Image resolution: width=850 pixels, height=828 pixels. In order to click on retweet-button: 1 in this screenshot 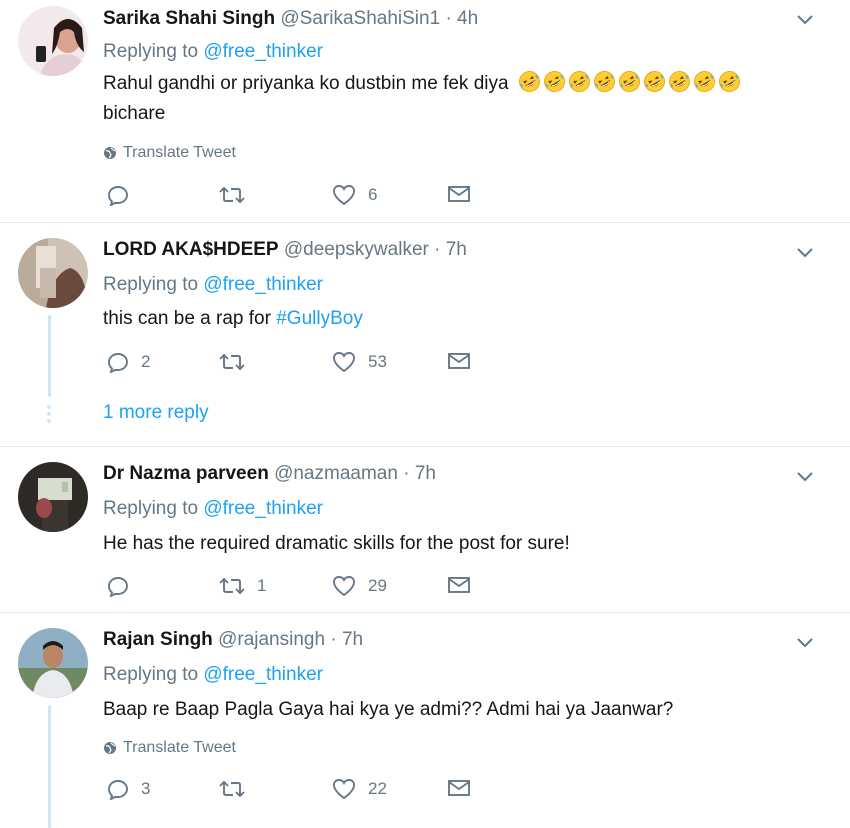, I will do `click(242, 586)`.